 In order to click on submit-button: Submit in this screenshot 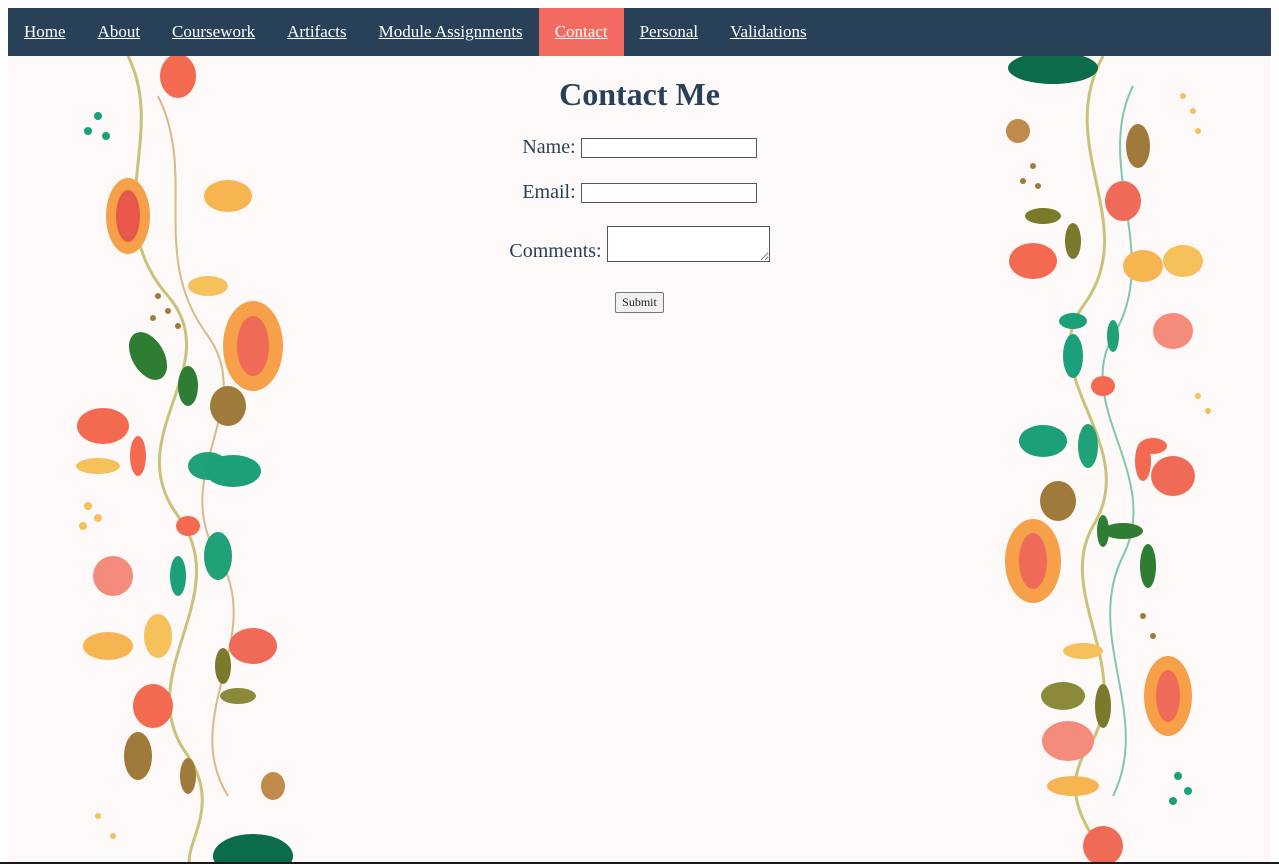, I will do `click(639, 302)`.